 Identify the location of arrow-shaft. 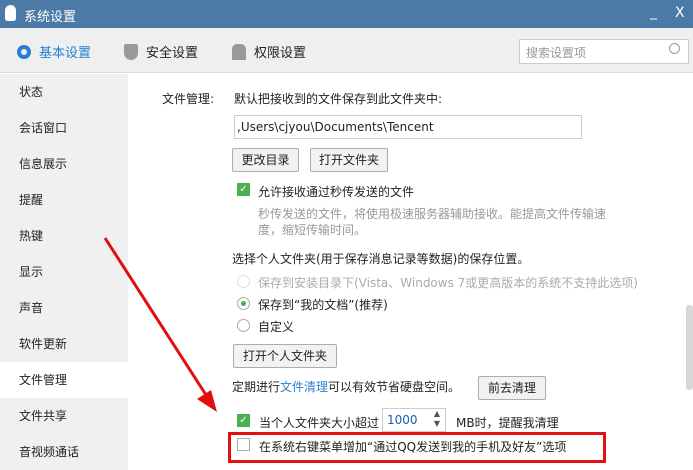
(156, 318).